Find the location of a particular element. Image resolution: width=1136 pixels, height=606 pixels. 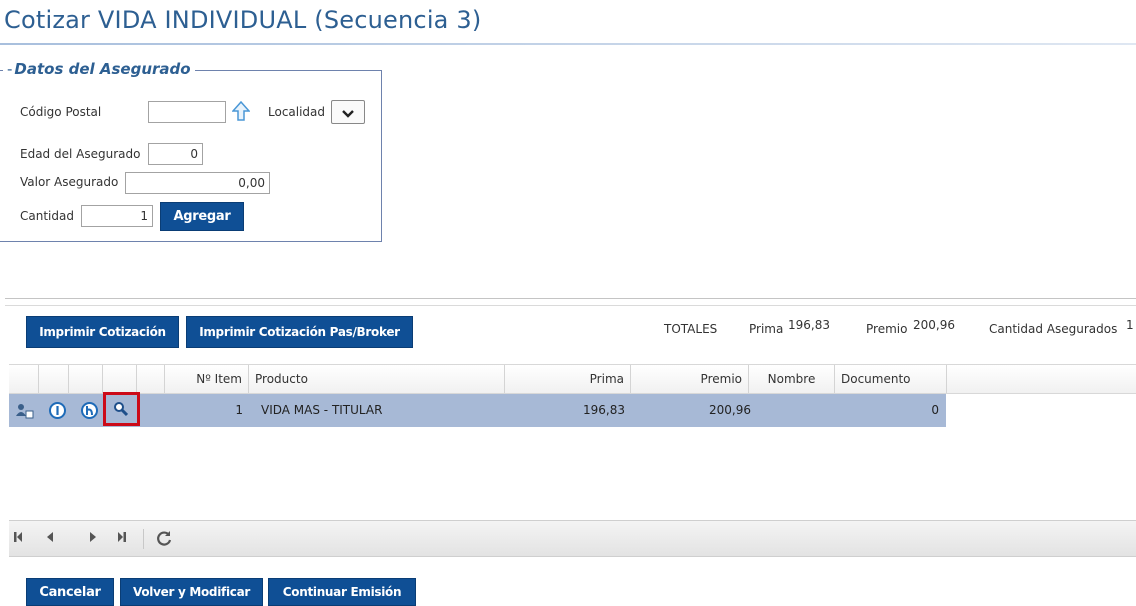

imprimir-cotizacion-button: Imprimir Cotización is located at coordinates (102, 332).